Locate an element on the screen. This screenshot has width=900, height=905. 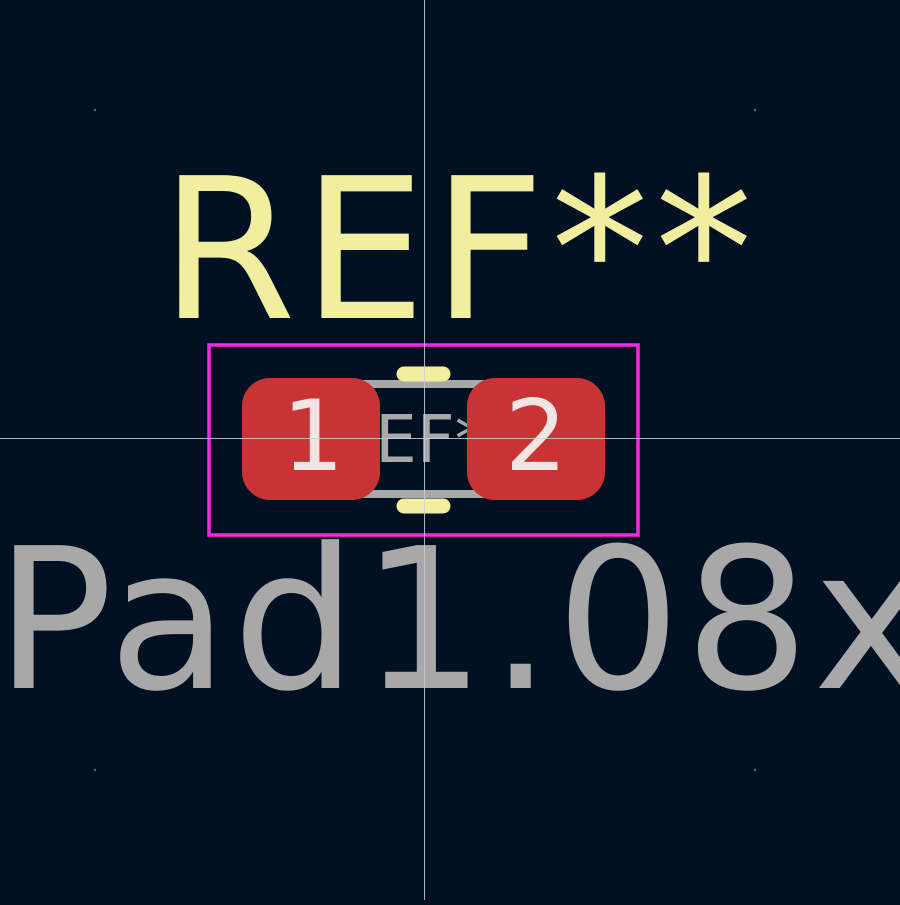
pad-2-number: 2 is located at coordinates (536, 437).